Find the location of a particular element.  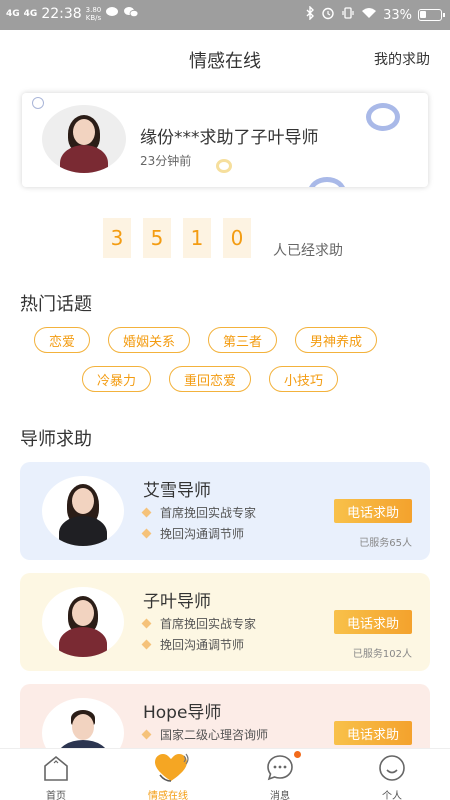

topic-tag: 冷暴力 is located at coordinates (117, 379).